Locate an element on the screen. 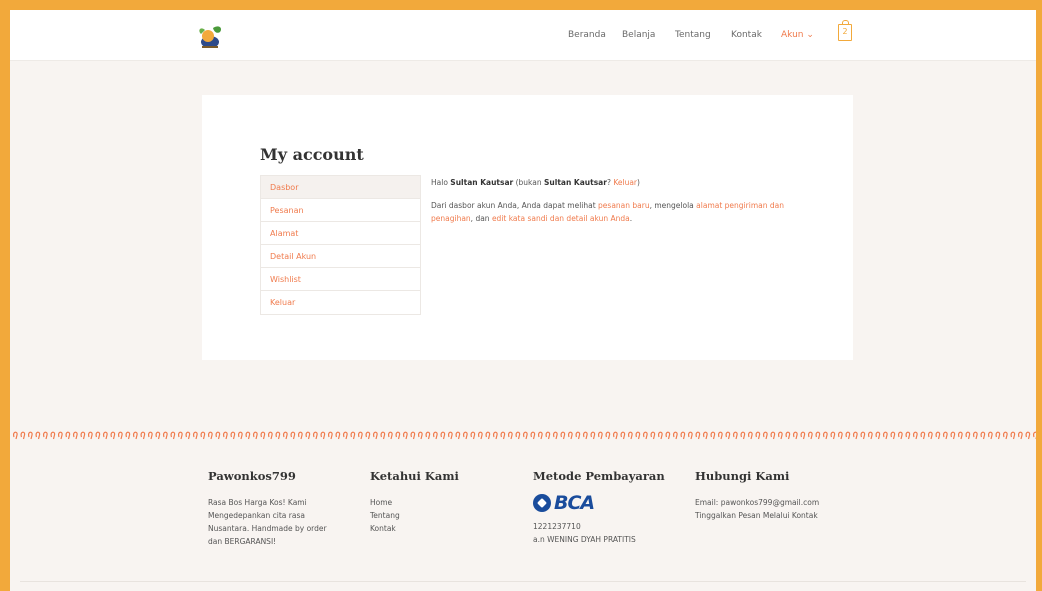 The image size is (1042, 591). logout-link: Keluar is located at coordinates (625, 182).